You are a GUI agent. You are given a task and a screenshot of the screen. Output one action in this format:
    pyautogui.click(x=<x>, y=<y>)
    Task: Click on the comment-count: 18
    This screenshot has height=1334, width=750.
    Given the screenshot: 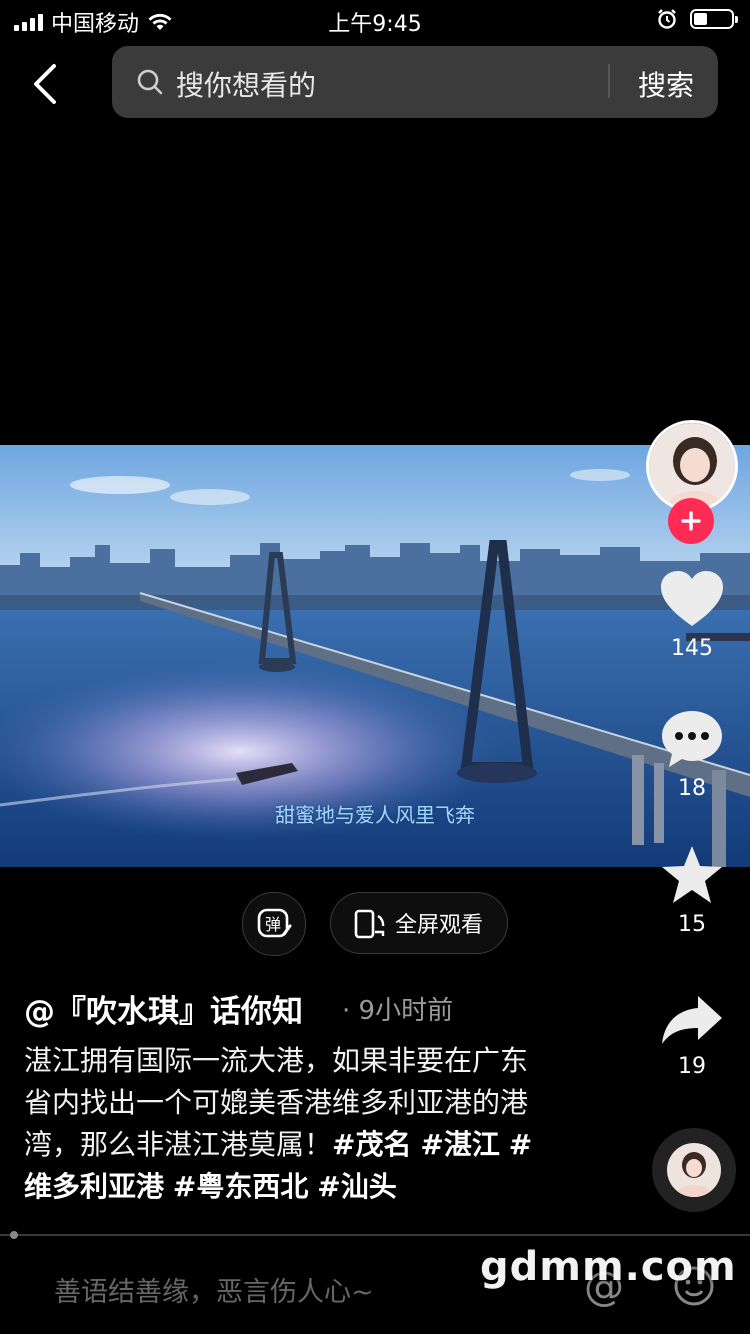 What is the action you would take?
    pyautogui.click(x=692, y=788)
    